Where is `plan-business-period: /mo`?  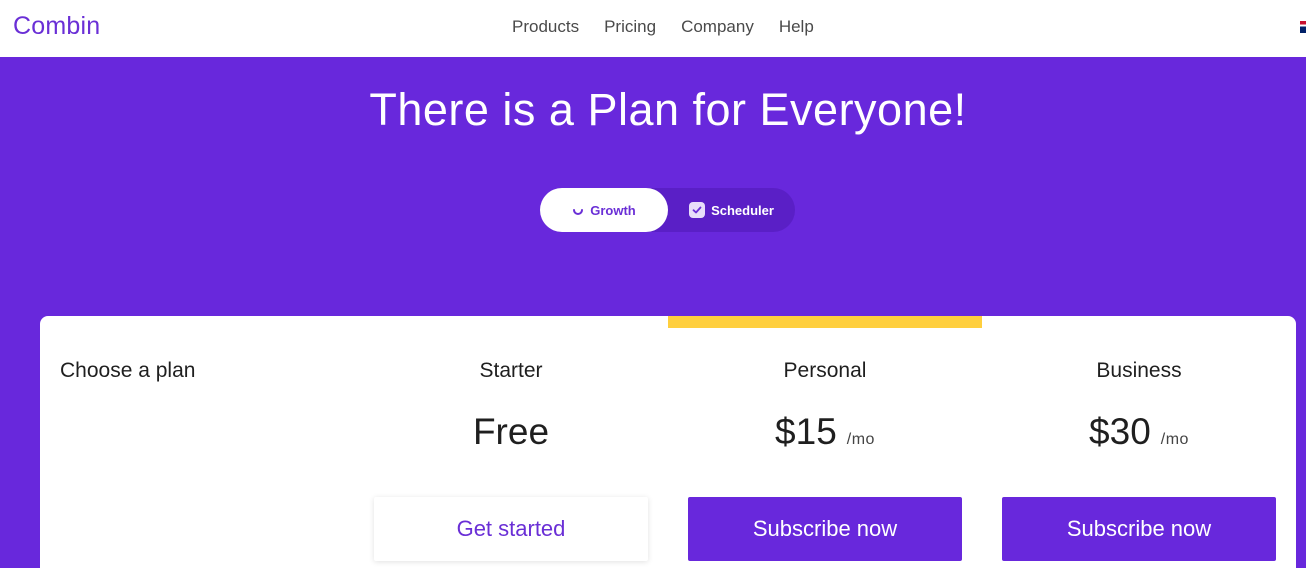 plan-business-period: /mo is located at coordinates (1174, 439).